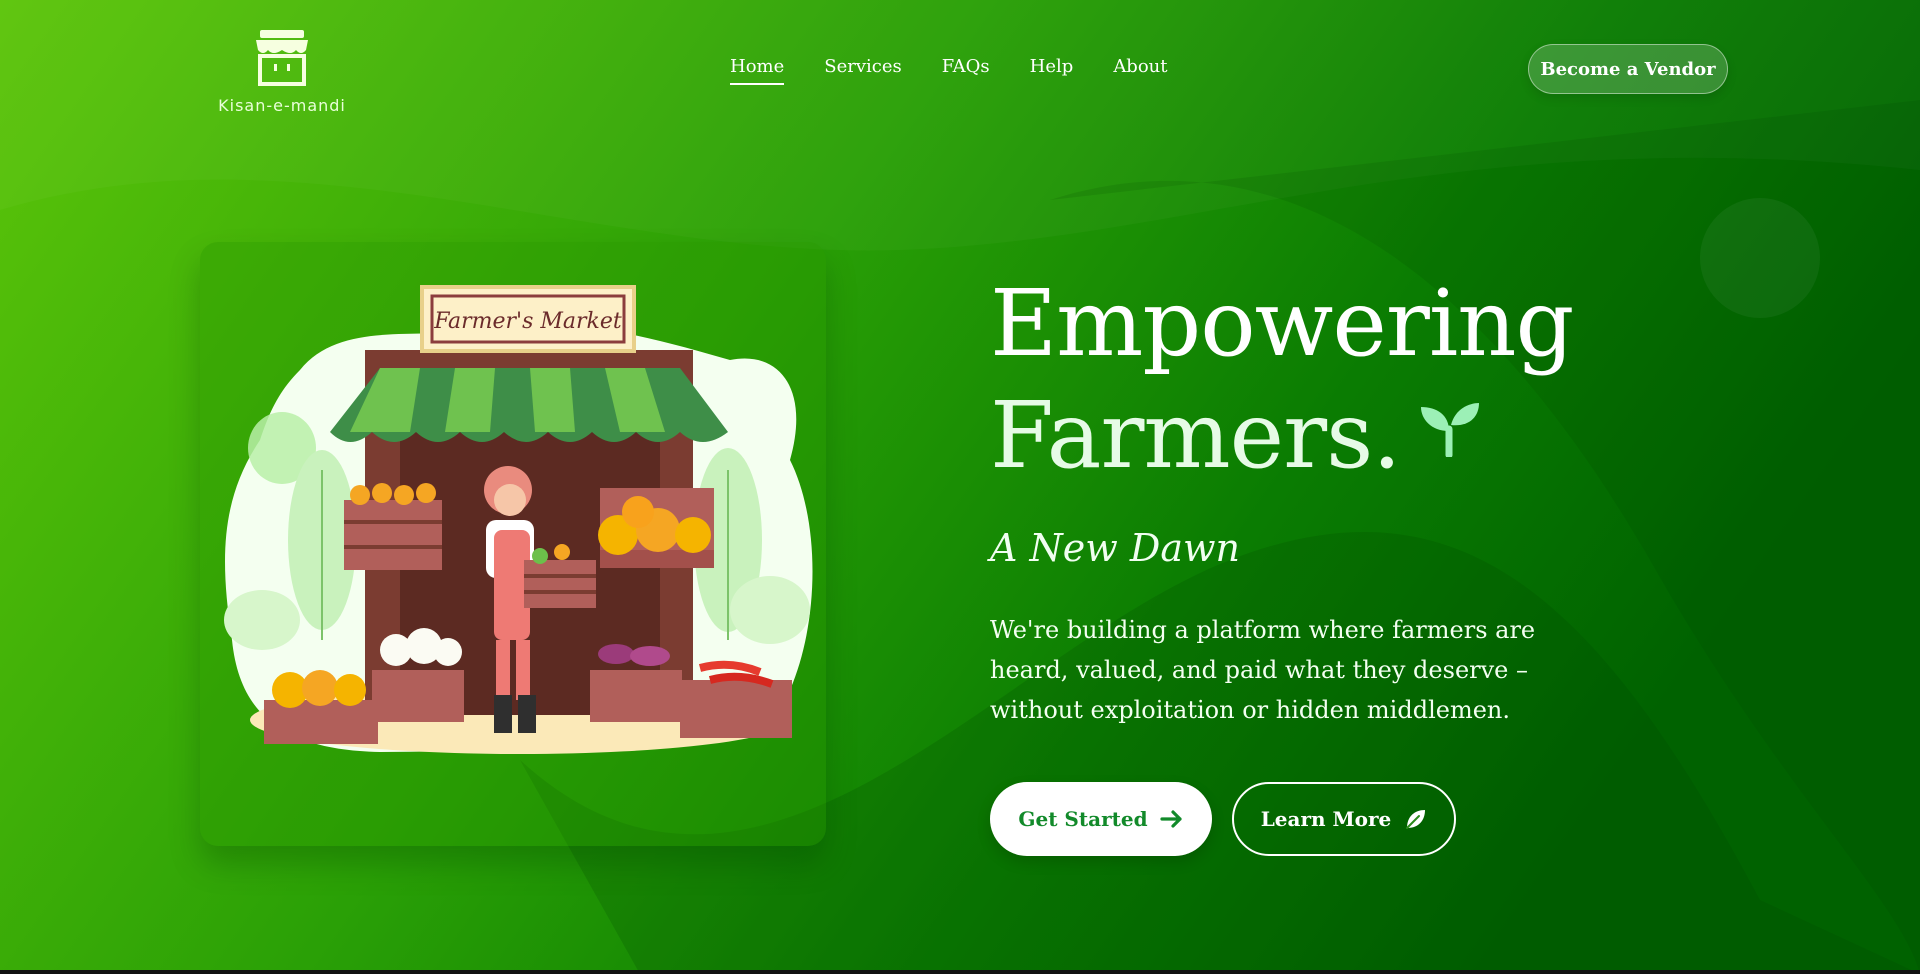 Image resolution: width=1920 pixels, height=974 pixels. I want to click on become-vendor-button: Become a Vendor, so click(1628, 69).